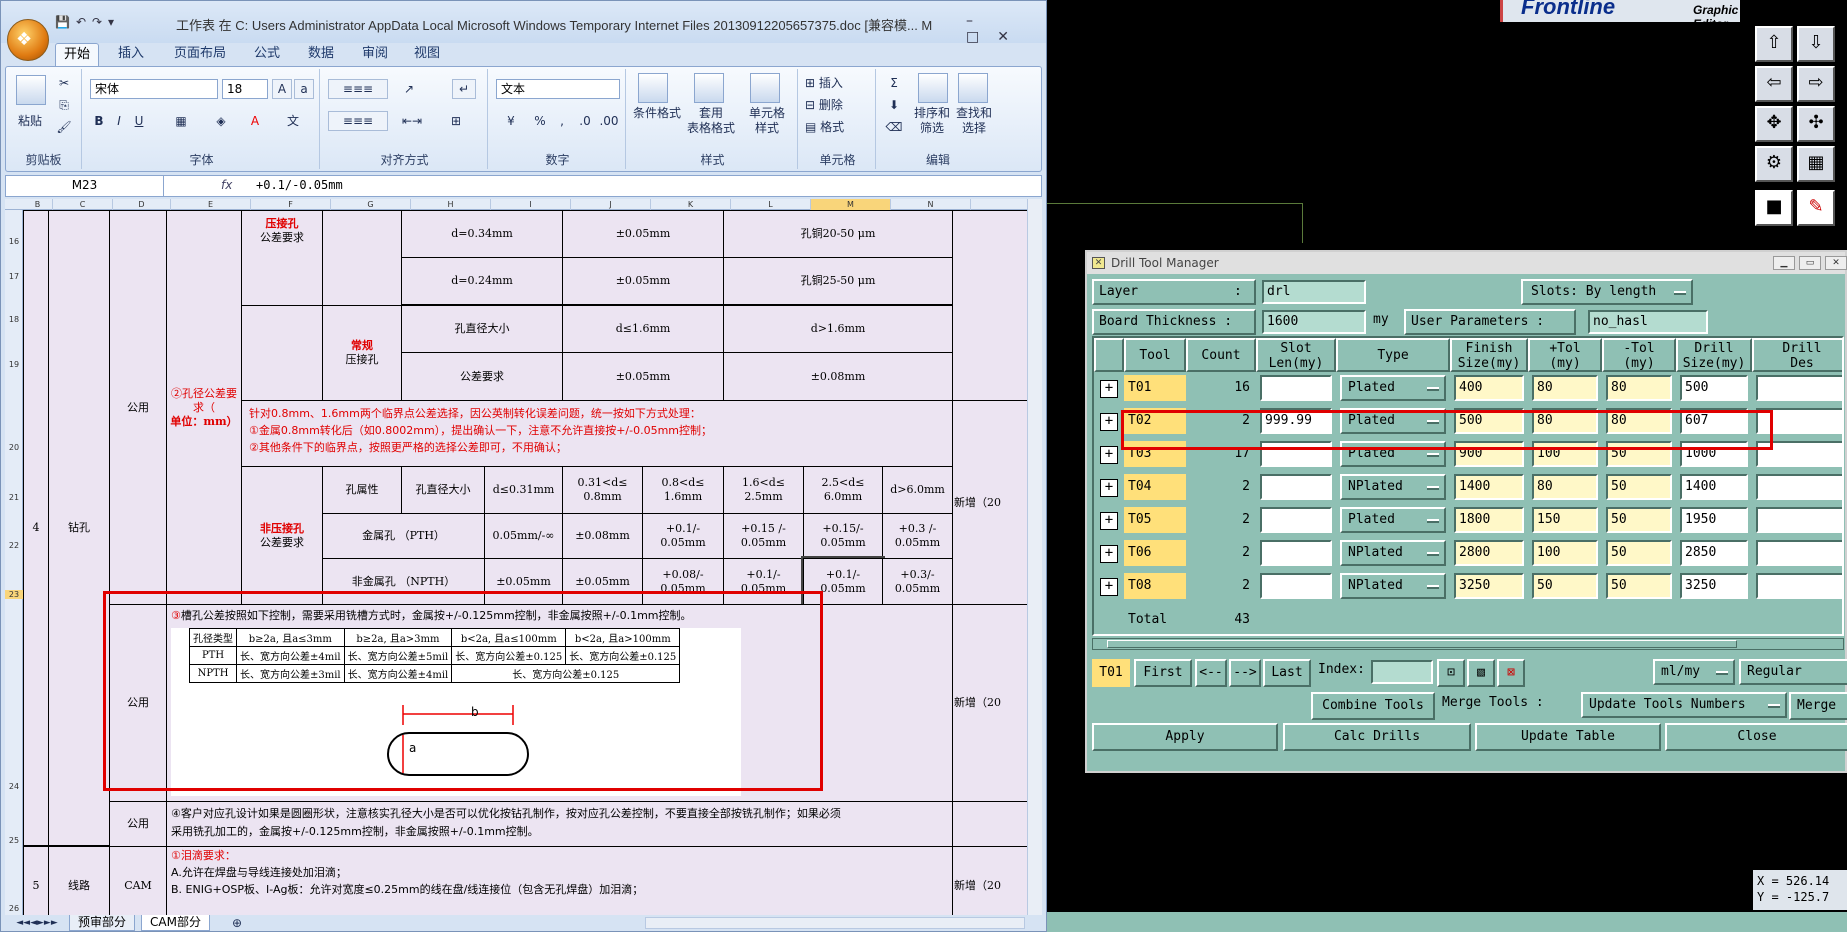  Describe the element at coordinates (932, 123) in the screenshot. I see `sort-filter-button: 排序和 筛选` at that location.